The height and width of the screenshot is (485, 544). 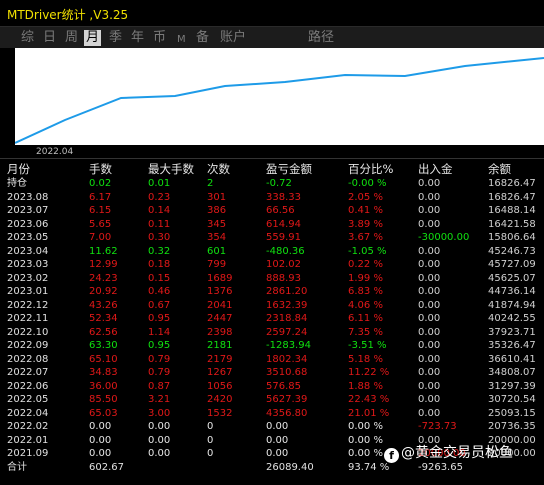 I want to click on col-percent: 百分比%, so click(x=371, y=169).